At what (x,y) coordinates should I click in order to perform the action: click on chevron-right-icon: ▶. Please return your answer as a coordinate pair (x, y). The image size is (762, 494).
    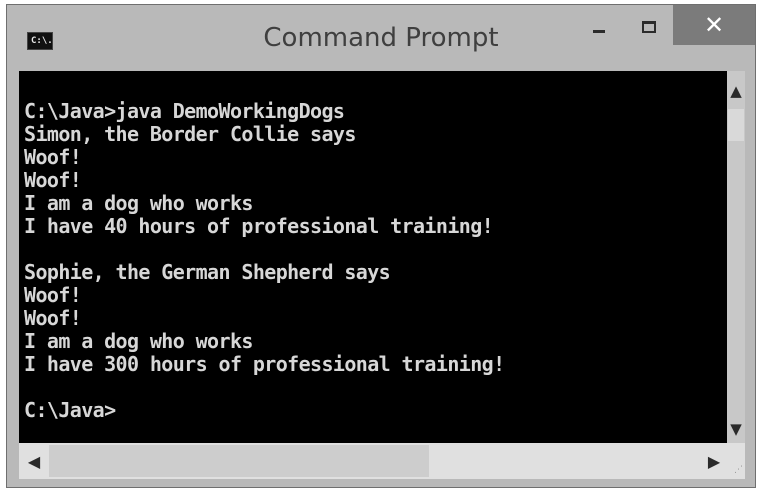
    Looking at the image, I should click on (714, 461).